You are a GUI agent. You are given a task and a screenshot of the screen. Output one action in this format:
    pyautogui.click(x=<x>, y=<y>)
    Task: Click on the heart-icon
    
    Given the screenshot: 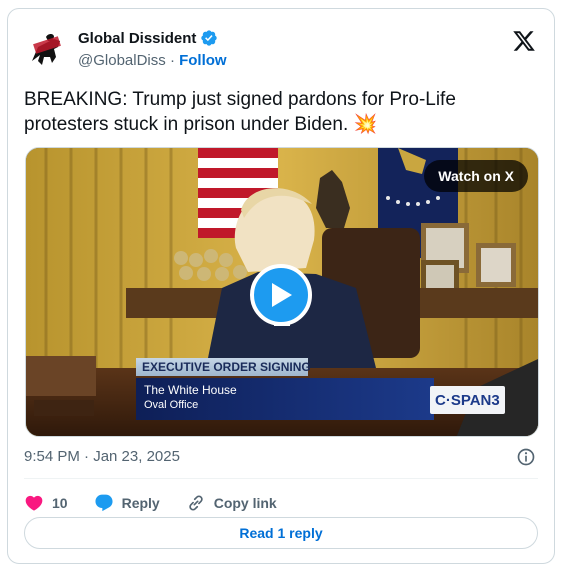 What is the action you would take?
    pyautogui.click(x=34, y=503)
    